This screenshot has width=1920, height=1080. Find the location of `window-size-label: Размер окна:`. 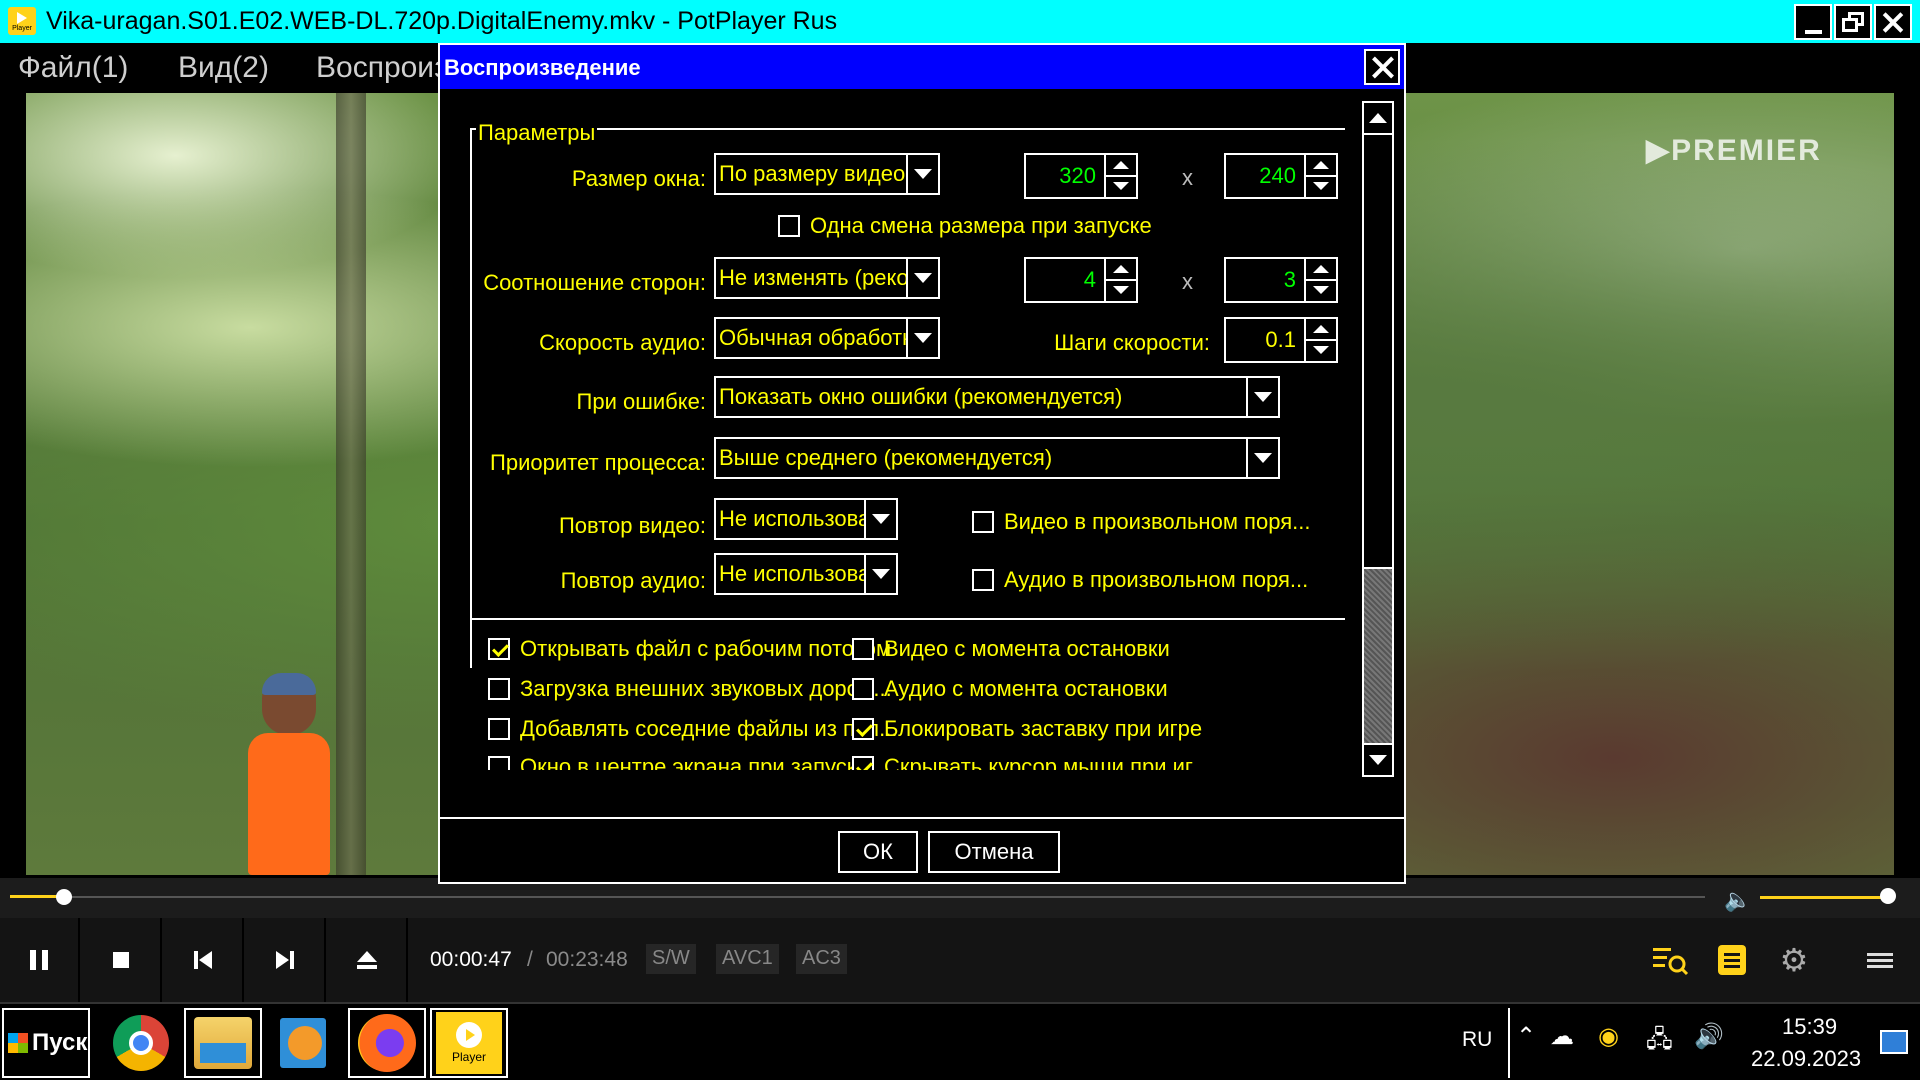

window-size-label: Размер окна: is located at coordinates (638, 178).